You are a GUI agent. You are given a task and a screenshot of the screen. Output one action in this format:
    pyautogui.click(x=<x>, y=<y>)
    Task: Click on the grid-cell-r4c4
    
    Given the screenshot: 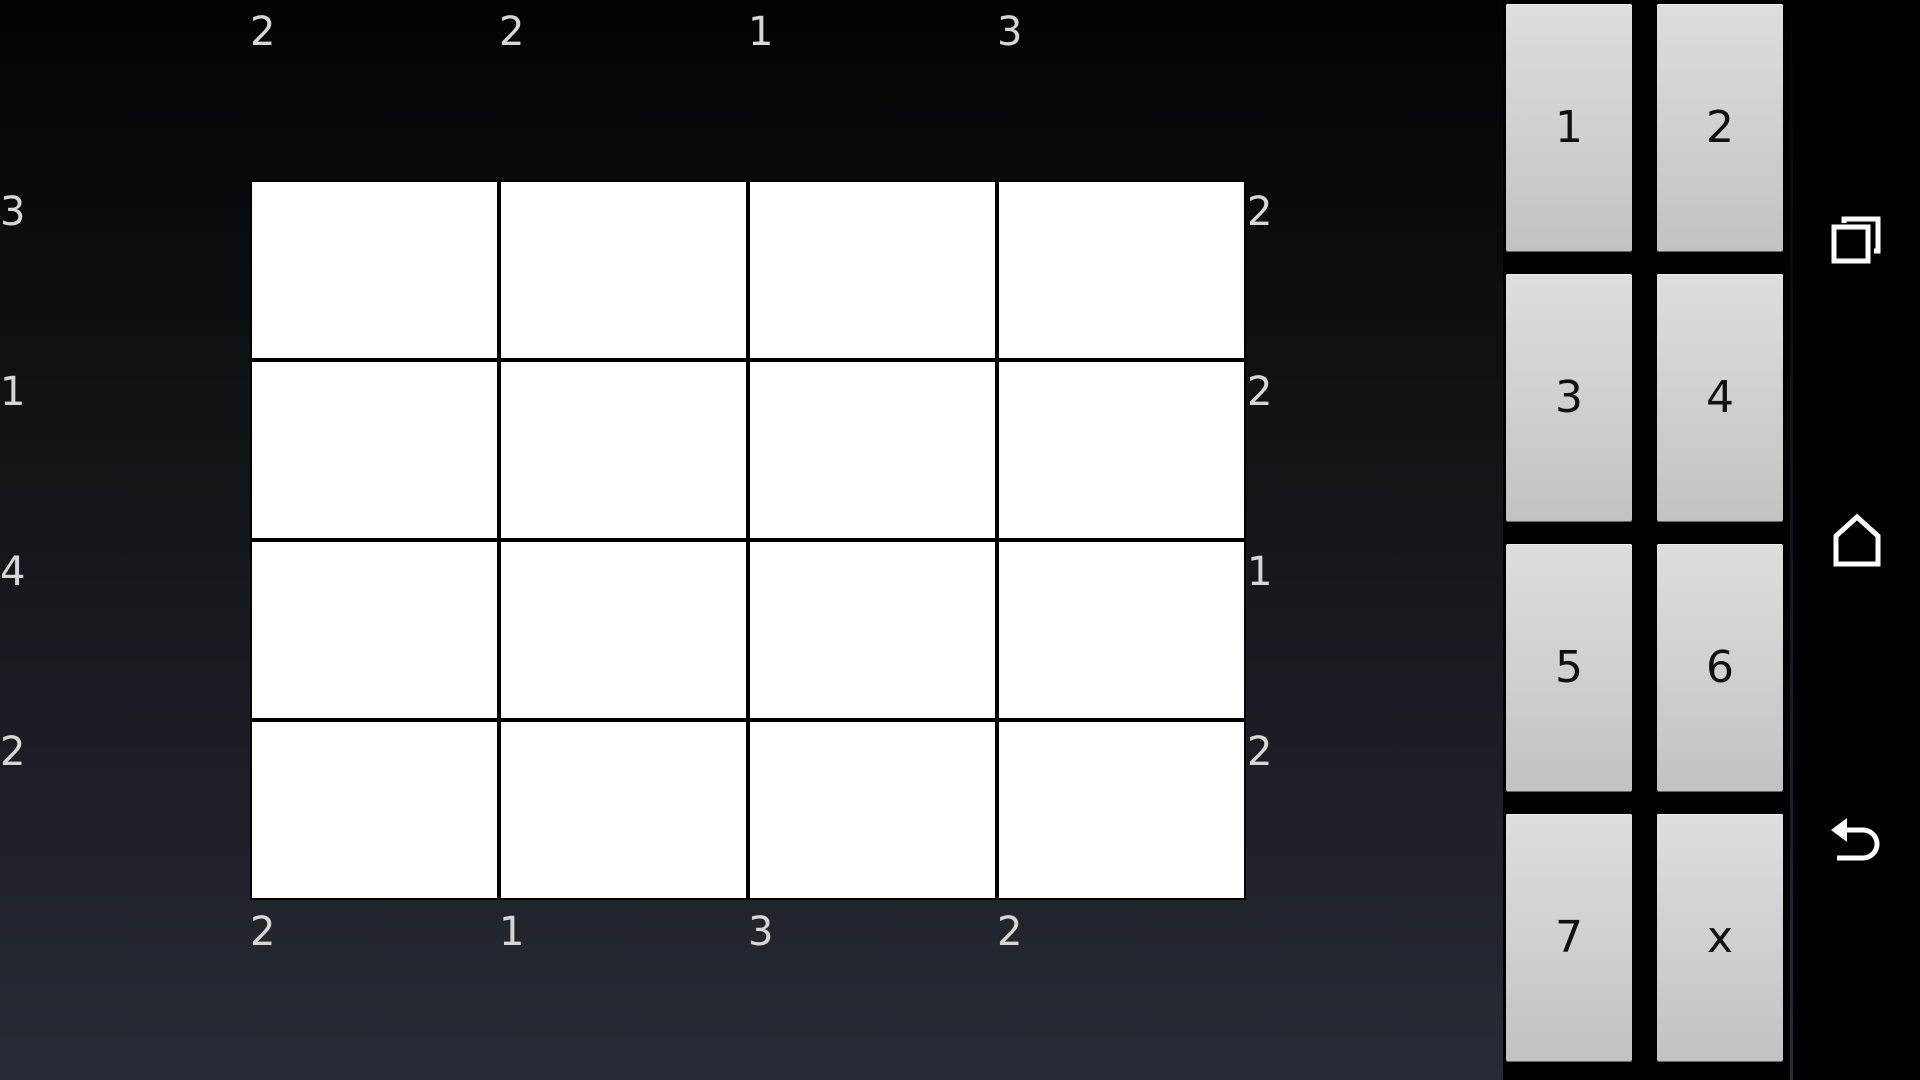 What is the action you would take?
    pyautogui.click(x=1121, y=810)
    